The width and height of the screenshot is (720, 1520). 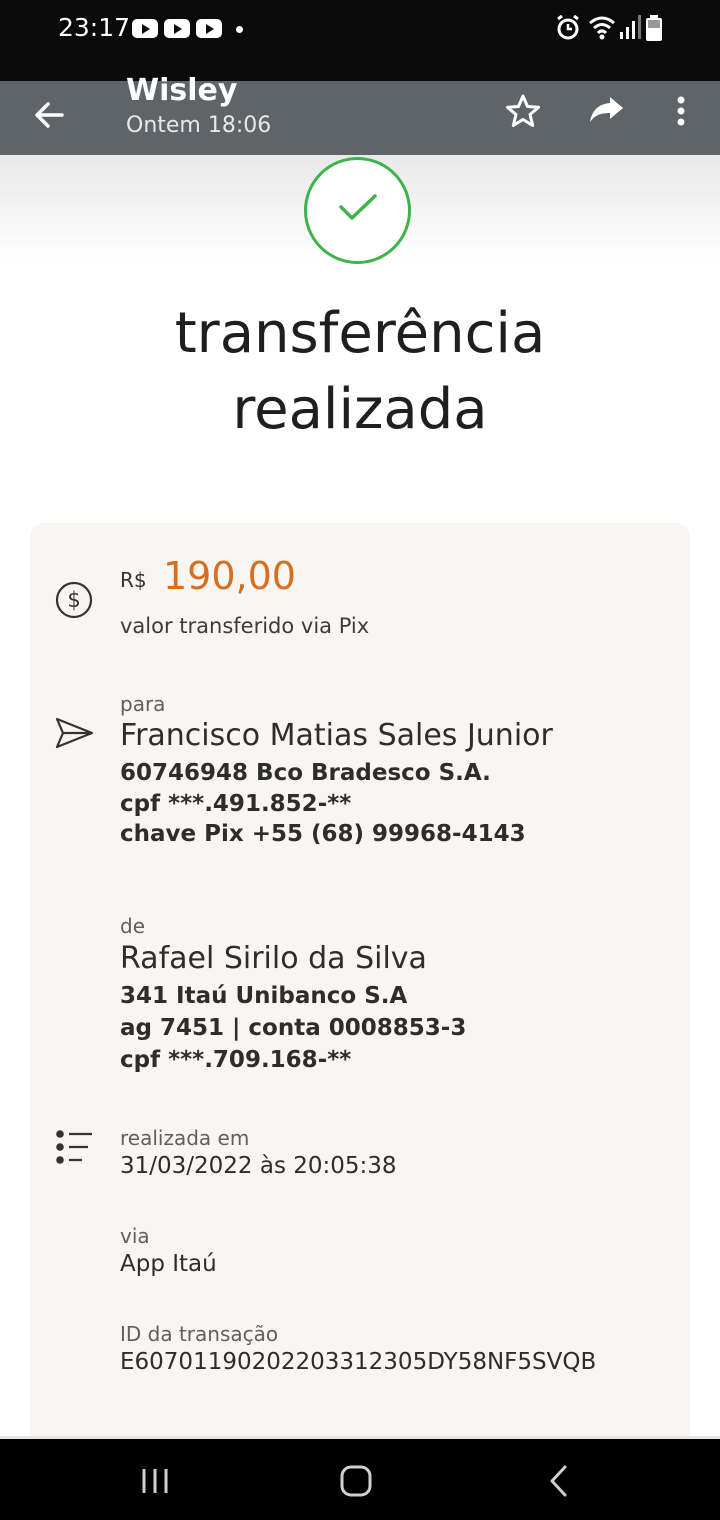 I want to click on list-icon, so click(x=74, y=1147).